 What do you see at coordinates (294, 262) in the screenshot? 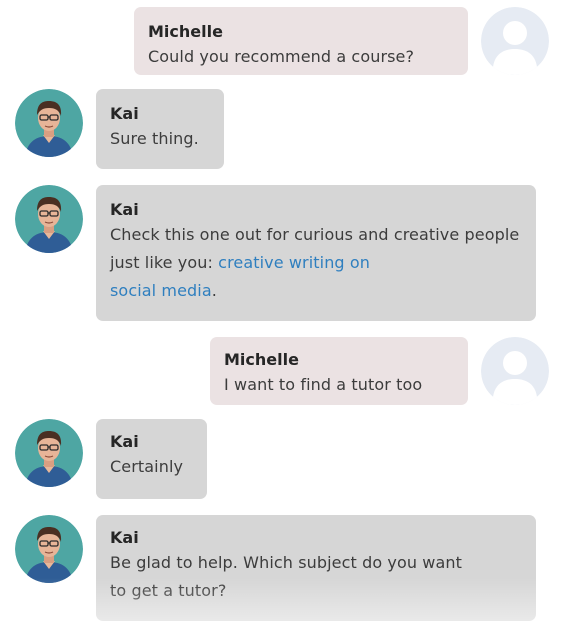
I see `course-link-line1: creative writing on` at bounding box center [294, 262].